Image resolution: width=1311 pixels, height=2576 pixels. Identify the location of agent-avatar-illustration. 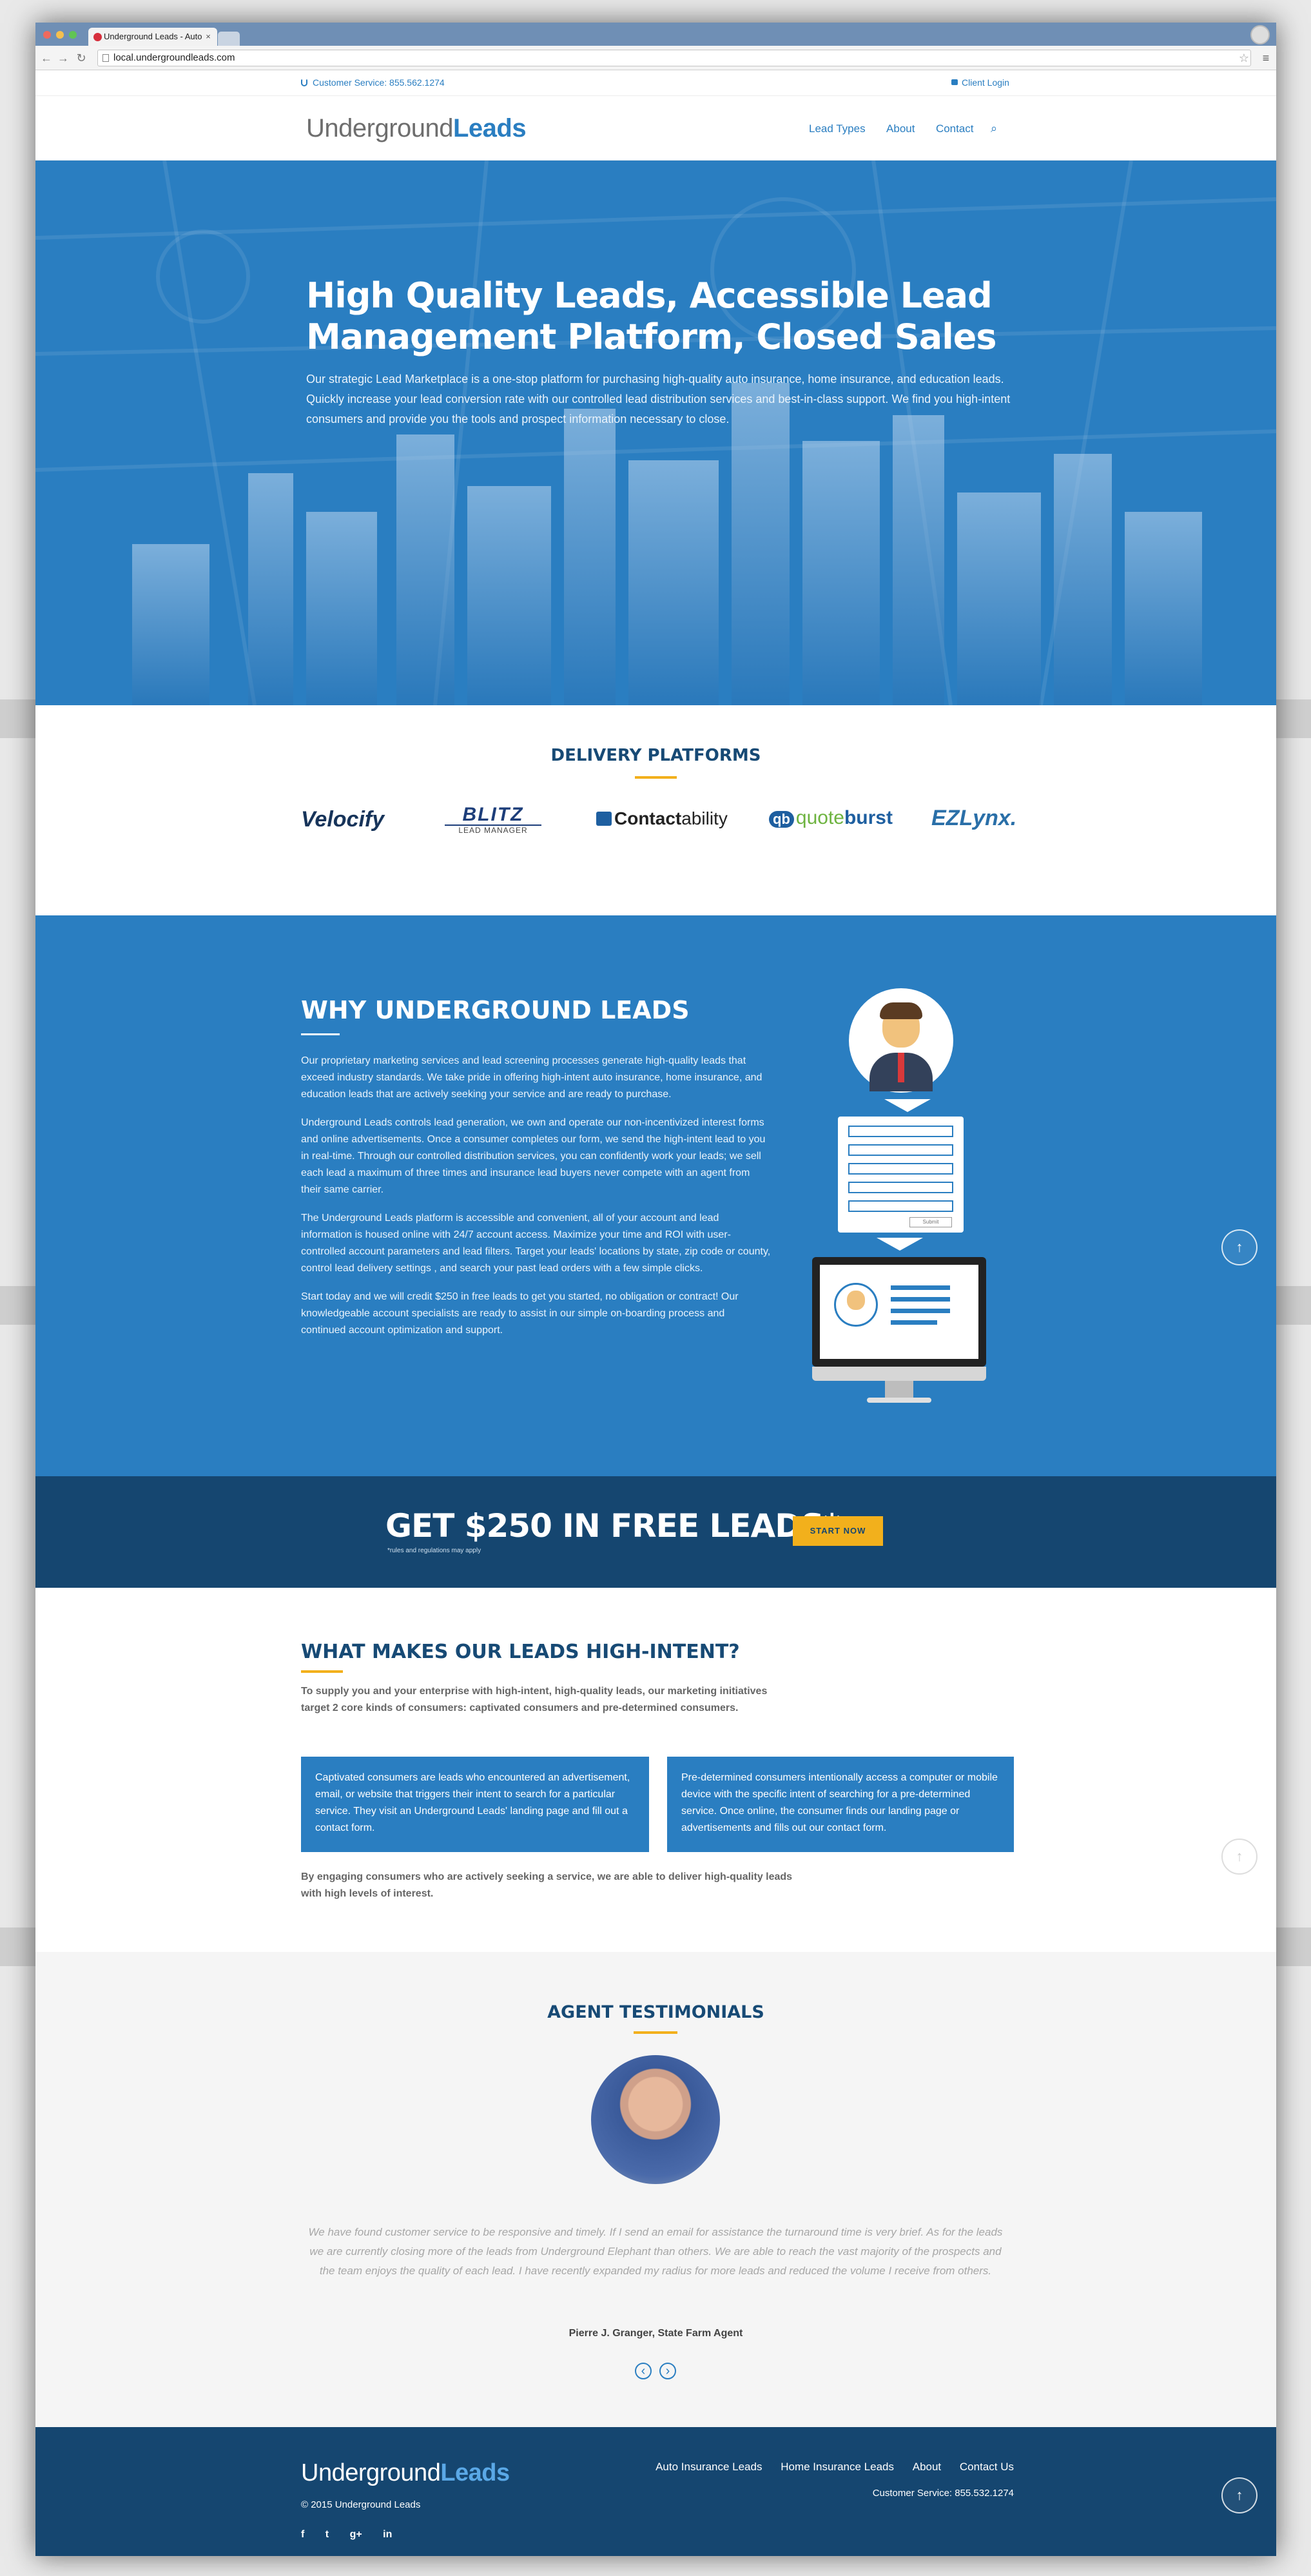
(901, 1040).